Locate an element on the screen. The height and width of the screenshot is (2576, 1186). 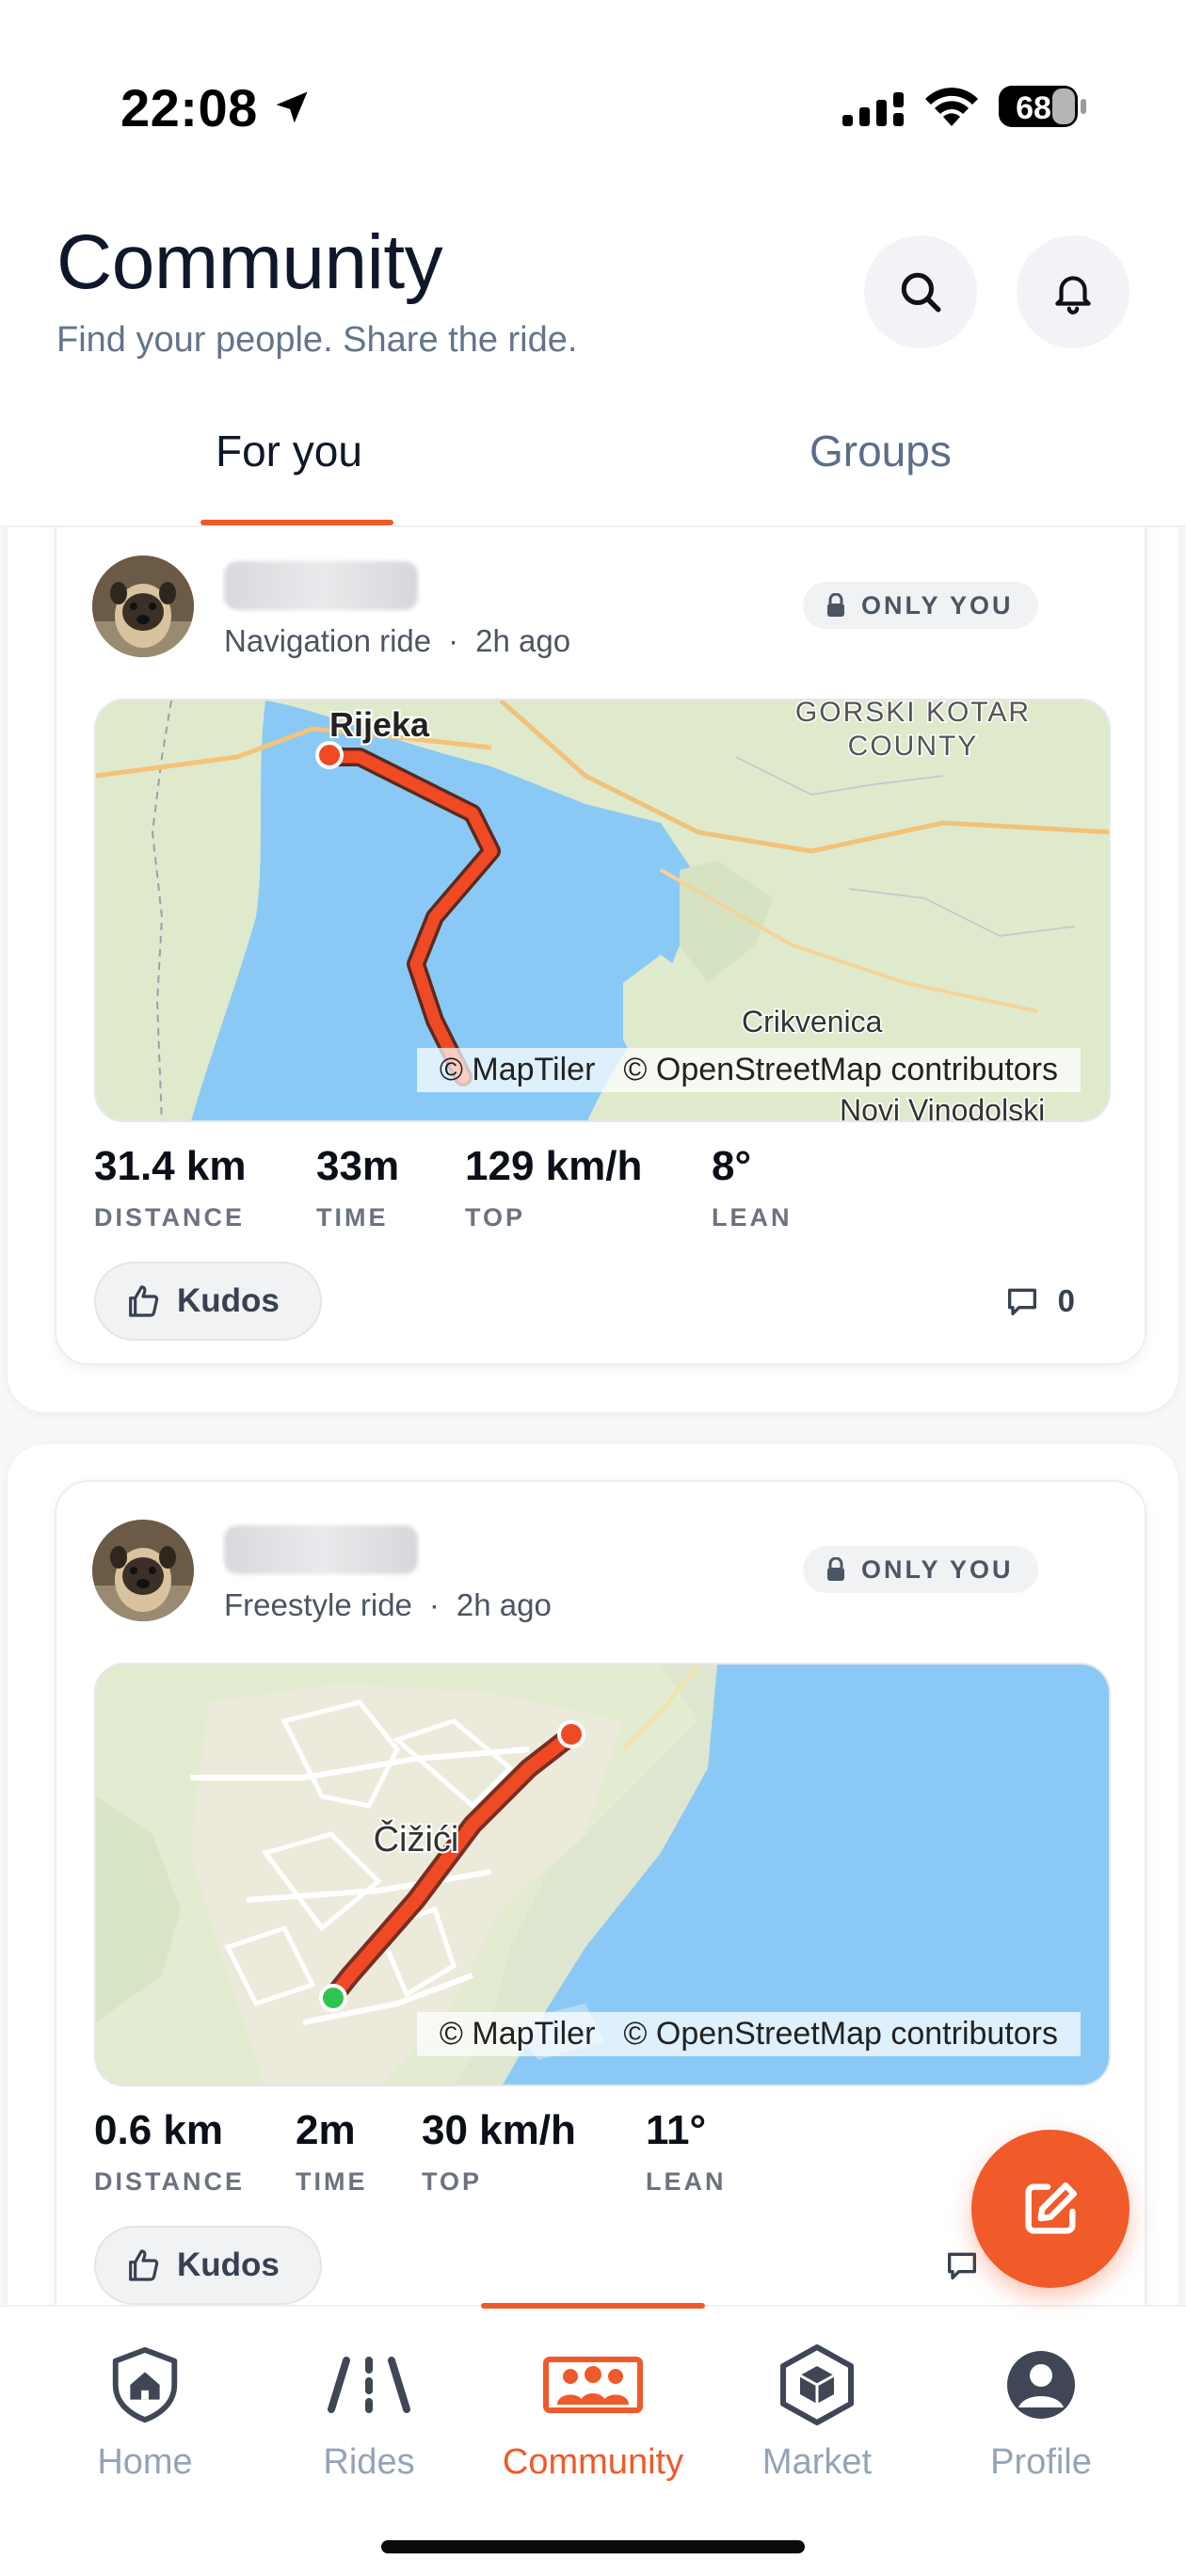
search-icon is located at coordinates (921, 292).